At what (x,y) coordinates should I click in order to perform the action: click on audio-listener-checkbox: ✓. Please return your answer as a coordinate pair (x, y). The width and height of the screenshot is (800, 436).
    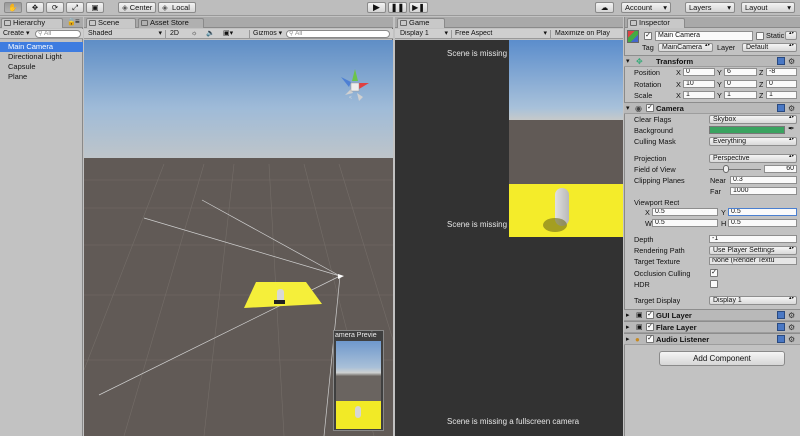
    Looking at the image, I should click on (650, 339).